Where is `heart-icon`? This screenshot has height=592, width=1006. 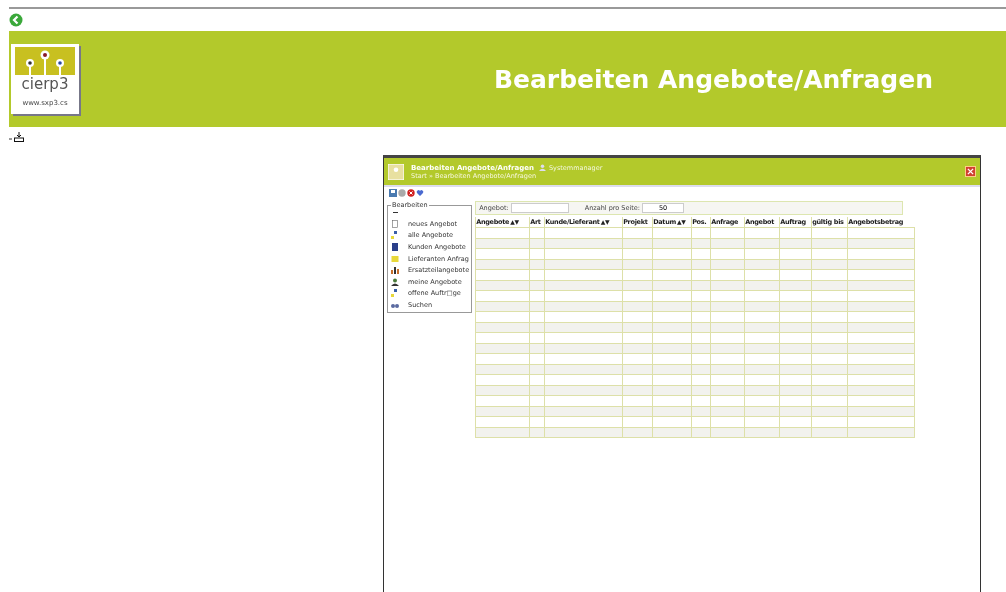 heart-icon is located at coordinates (420, 193).